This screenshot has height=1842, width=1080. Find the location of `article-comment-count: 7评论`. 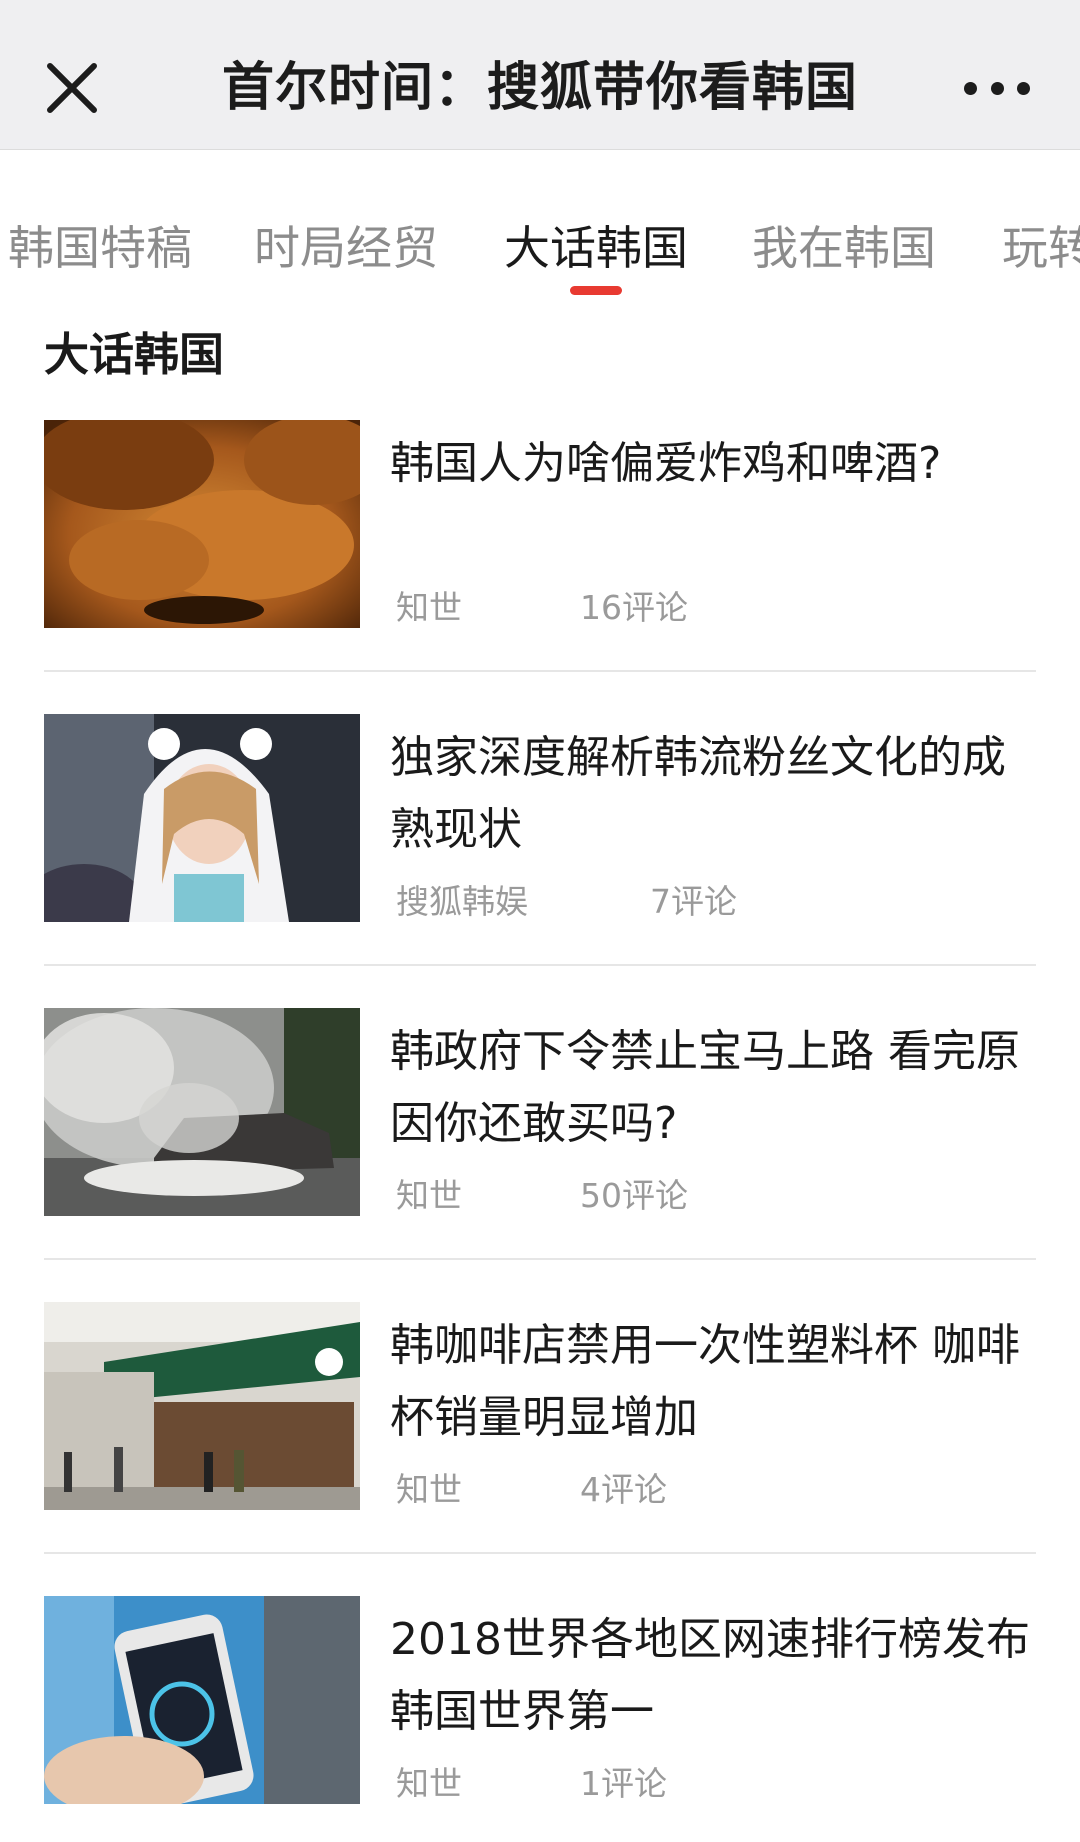

article-comment-count: 7评论 is located at coordinates (693, 901).